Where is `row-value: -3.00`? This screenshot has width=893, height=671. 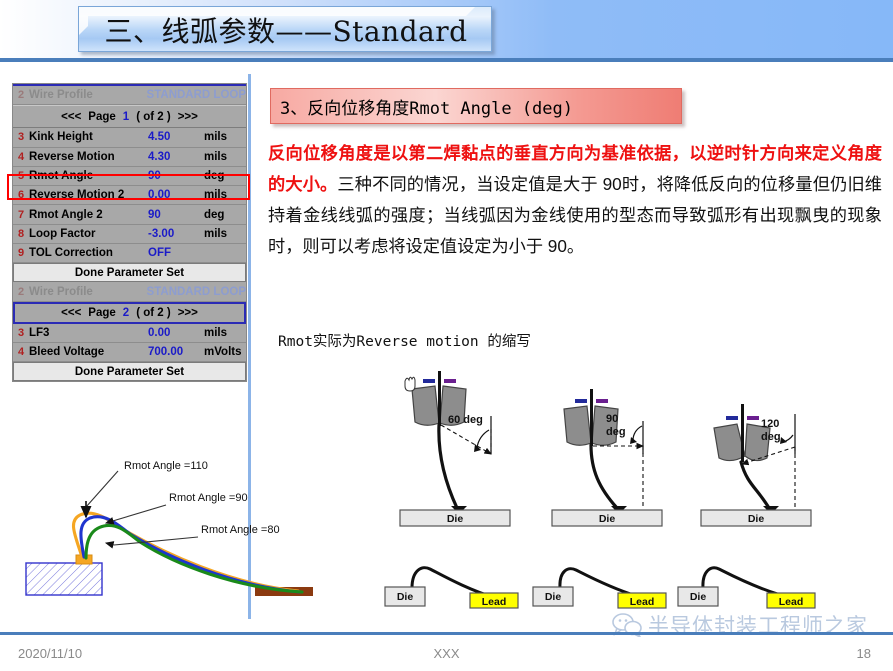 row-value: -3.00 is located at coordinates (176, 234).